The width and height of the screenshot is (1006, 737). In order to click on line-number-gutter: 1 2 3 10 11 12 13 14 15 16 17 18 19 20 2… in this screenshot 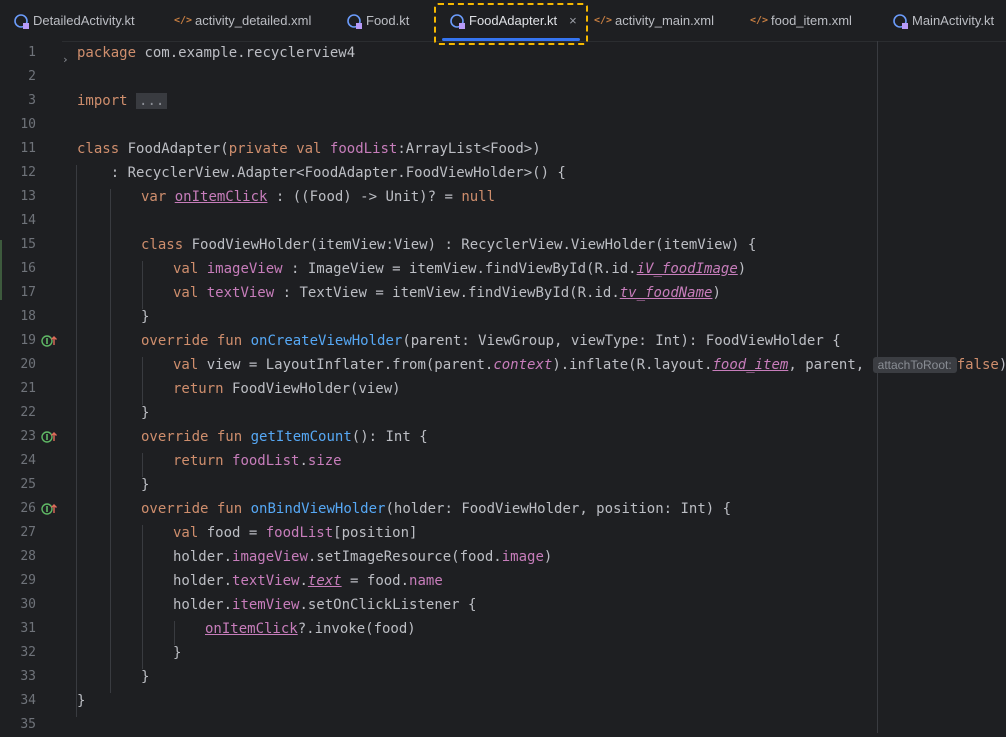, I will do `click(31, 387)`.